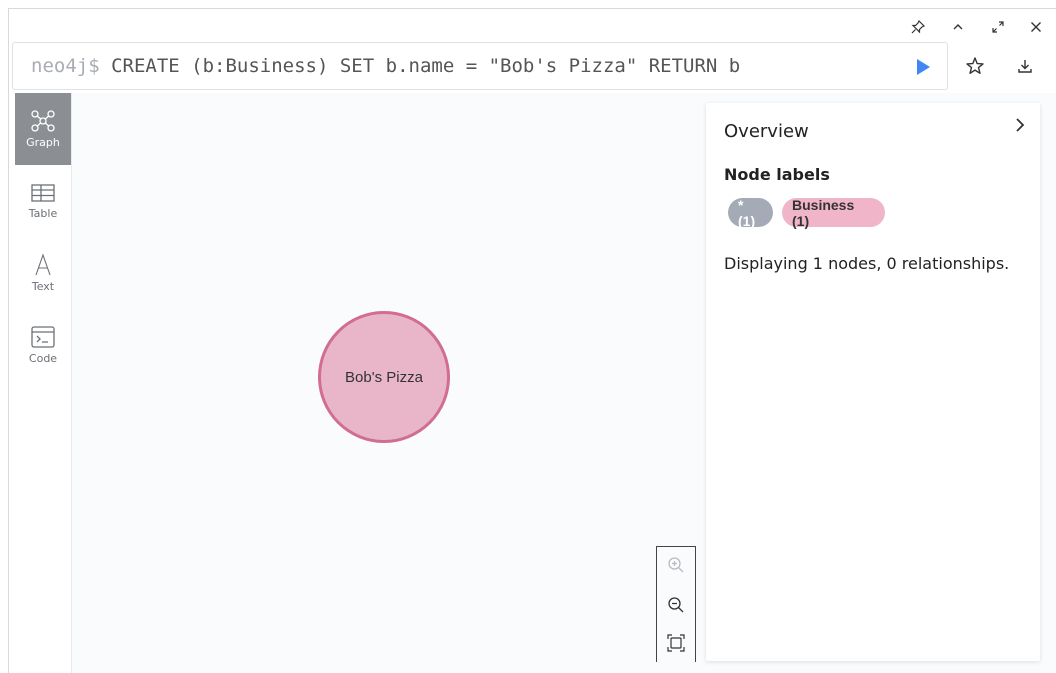 This screenshot has height=673, width=1056. I want to click on chevron-right-icon, so click(1020, 125).